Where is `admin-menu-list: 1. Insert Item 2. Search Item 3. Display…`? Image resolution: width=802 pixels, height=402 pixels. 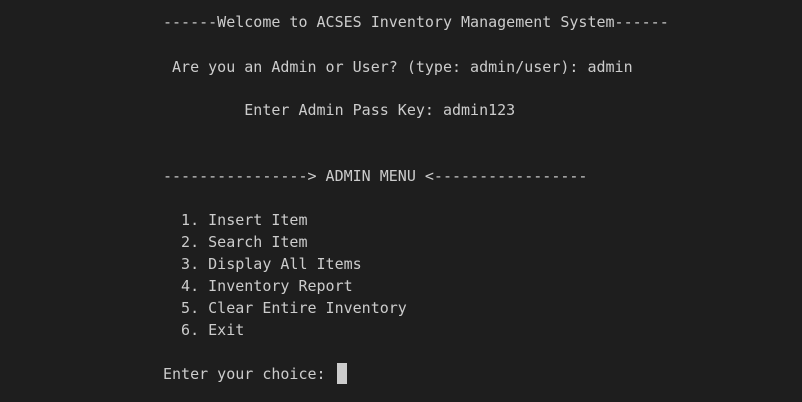 admin-menu-list: 1. Insert Item 2. Search Item 3. Display… is located at coordinates (285, 275).